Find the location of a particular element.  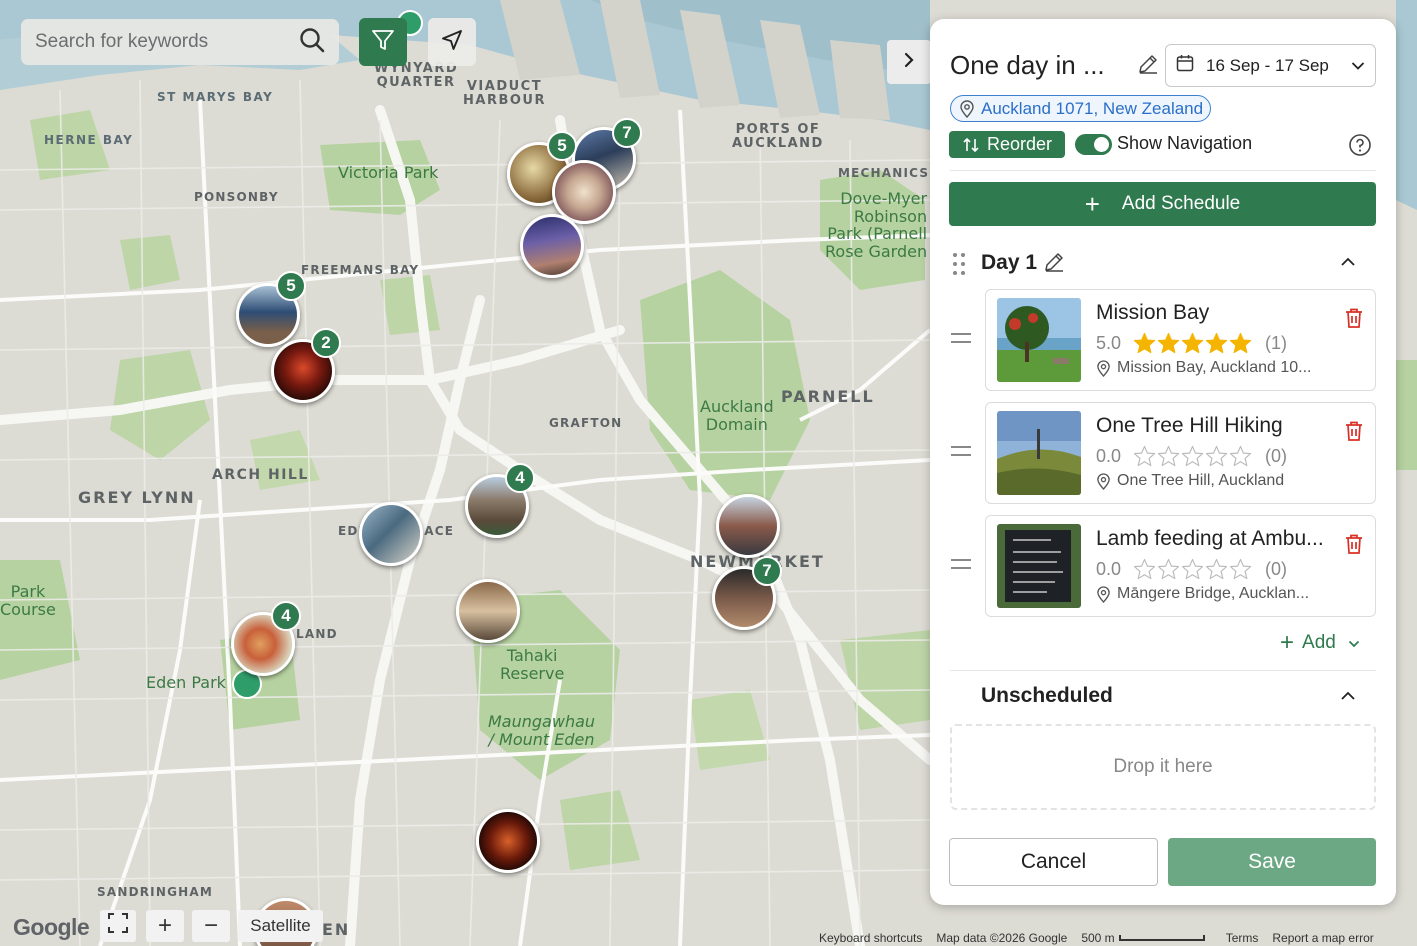

map-label-ponsonby: PONSONBY is located at coordinates (236, 197).